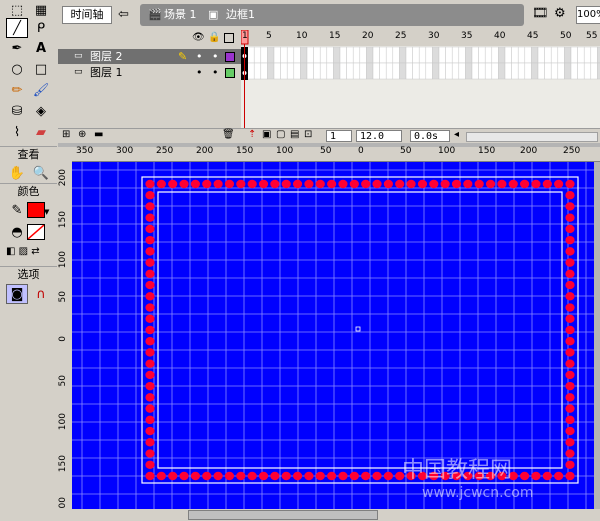 This screenshot has height=521, width=600. What do you see at coordinates (17, 111) in the screenshot?
I see `ink-bottle-icon: ⛁` at bounding box center [17, 111].